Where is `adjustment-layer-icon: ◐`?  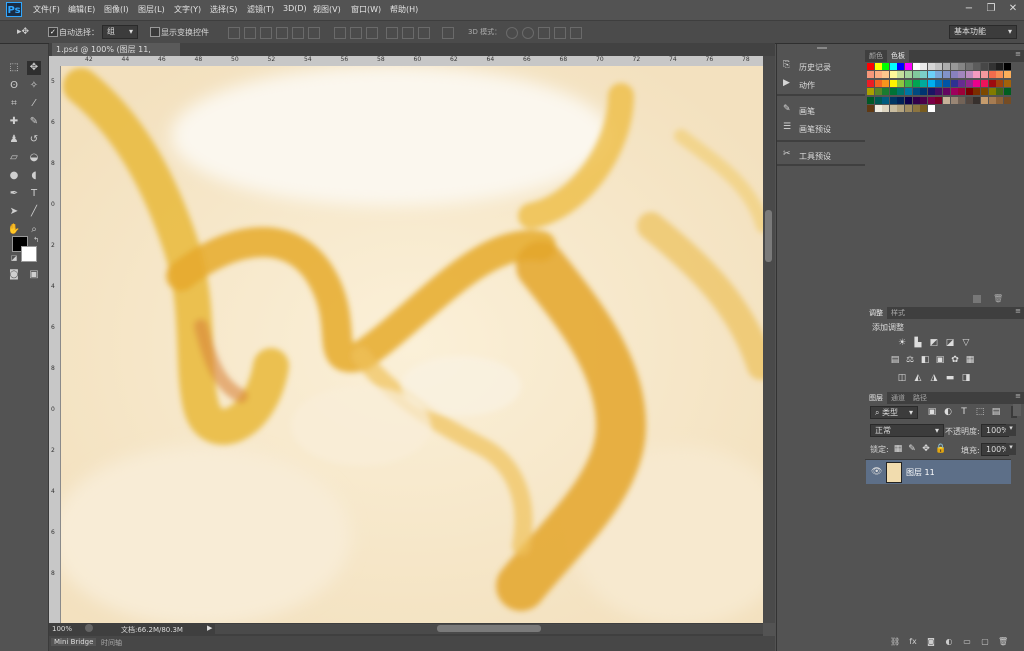
adjustment-layer-icon: ◐ is located at coordinates (949, 642).